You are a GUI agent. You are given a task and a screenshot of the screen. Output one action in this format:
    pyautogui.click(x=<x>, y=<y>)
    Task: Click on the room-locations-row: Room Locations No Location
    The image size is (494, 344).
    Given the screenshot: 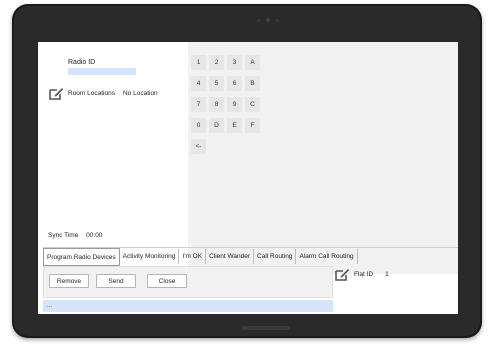 What is the action you would take?
    pyautogui.click(x=103, y=93)
    